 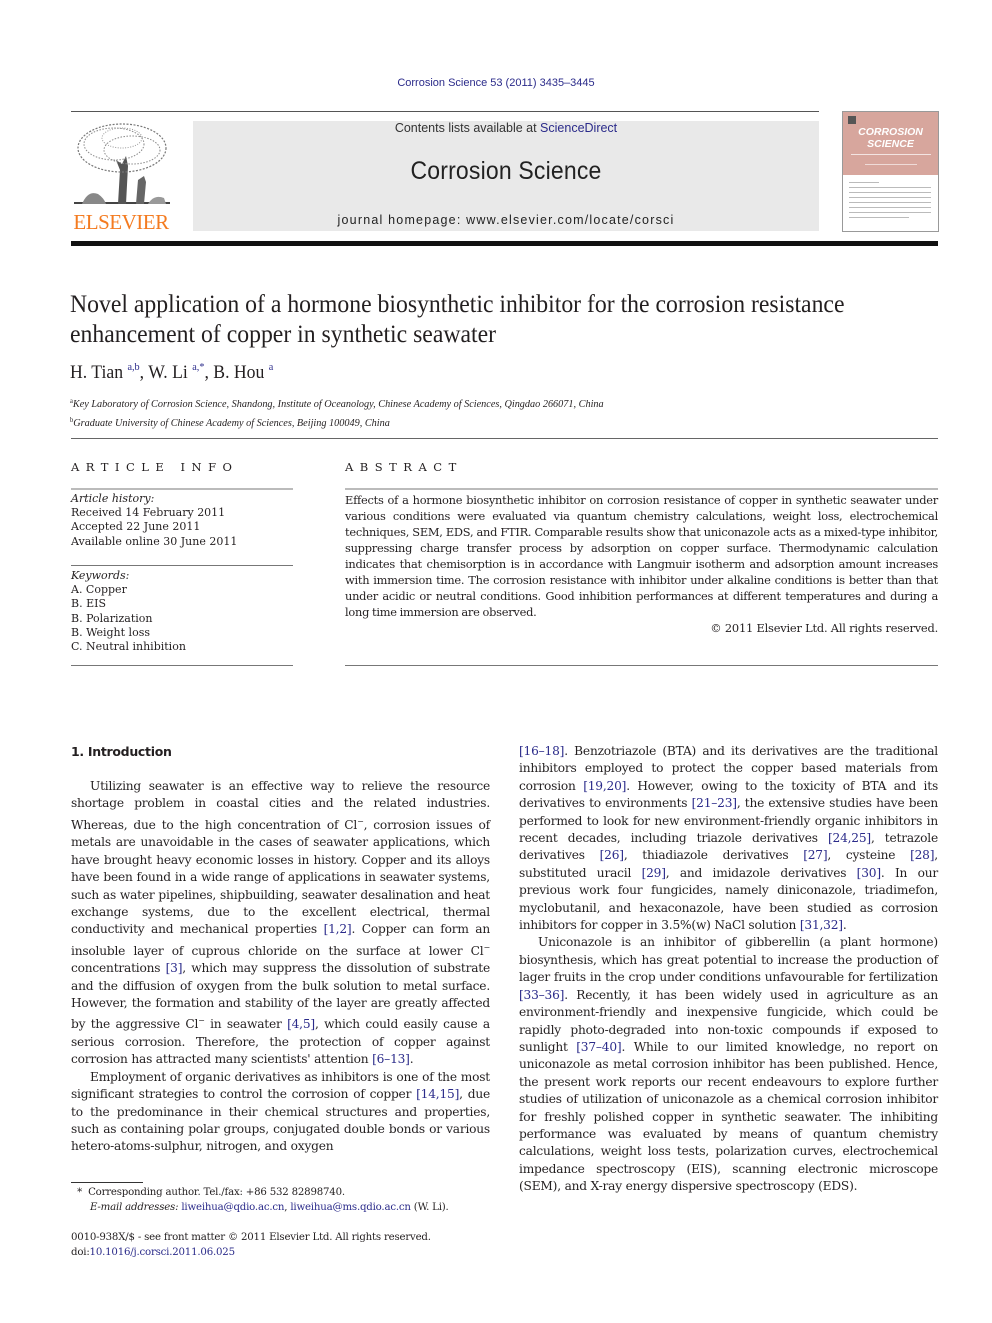 I want to click on homepage-link: www.elsevier.com/locate/corsci, so click(x=570, y=220).